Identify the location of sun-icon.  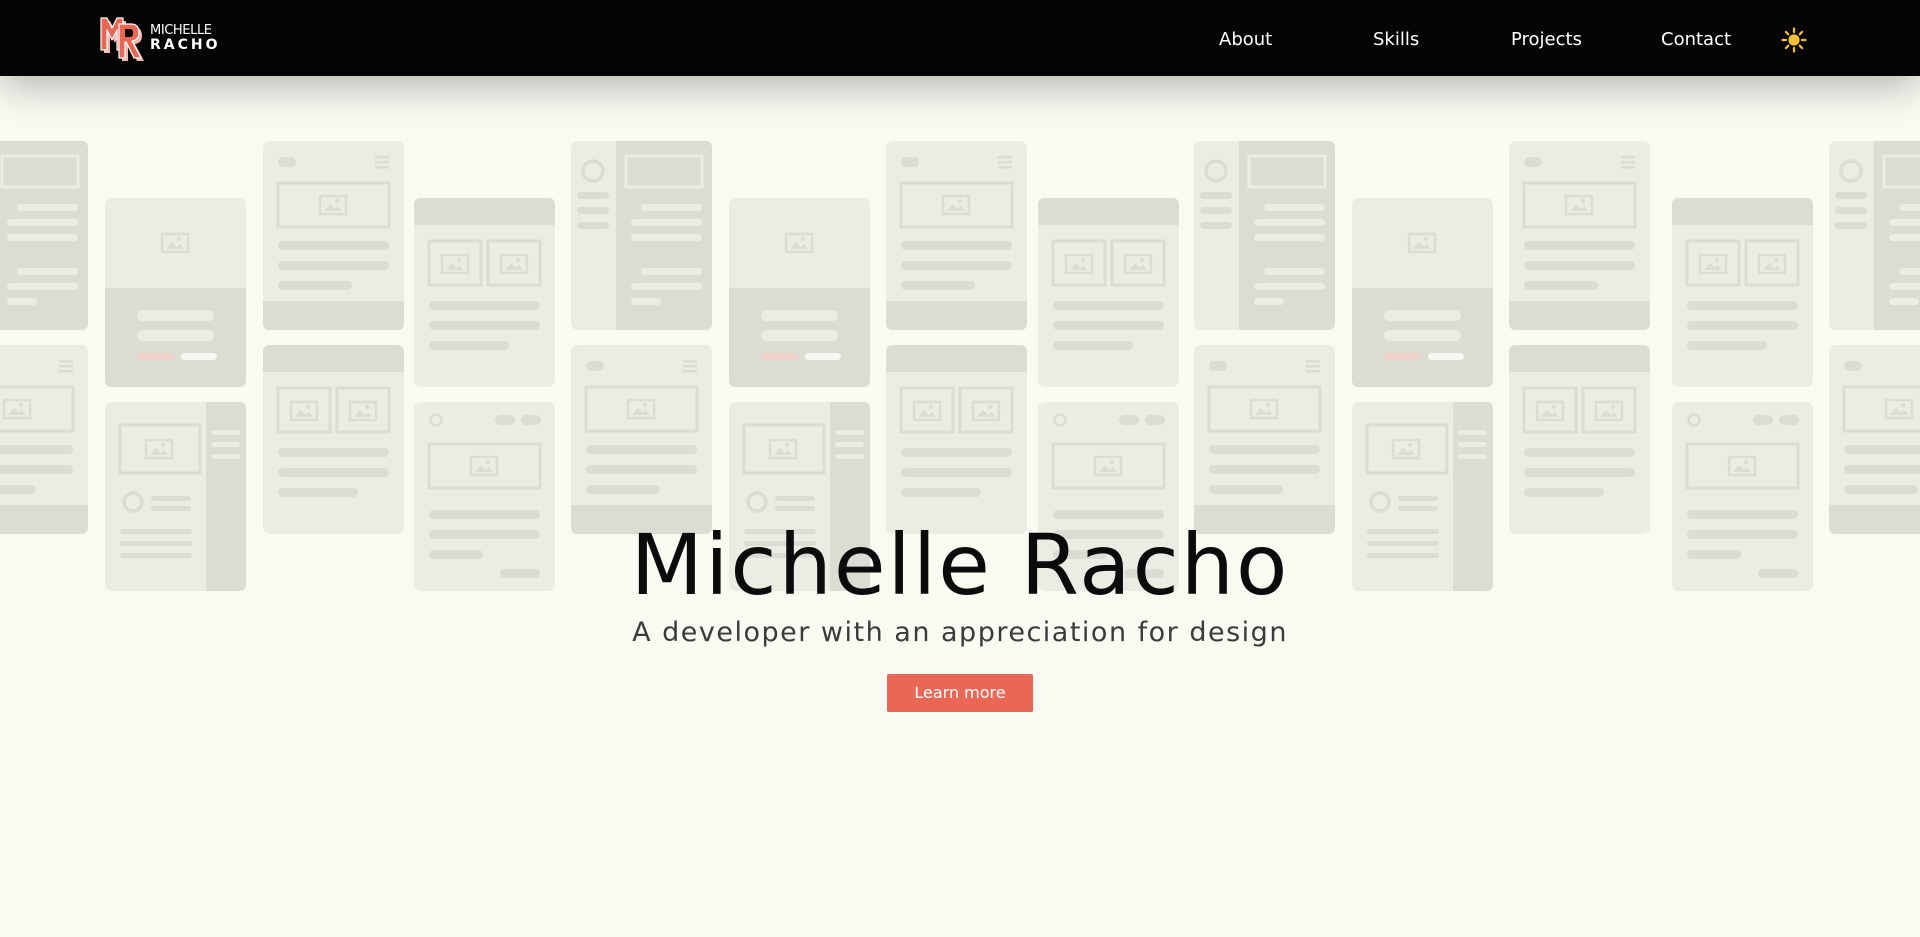
(1794, 40).